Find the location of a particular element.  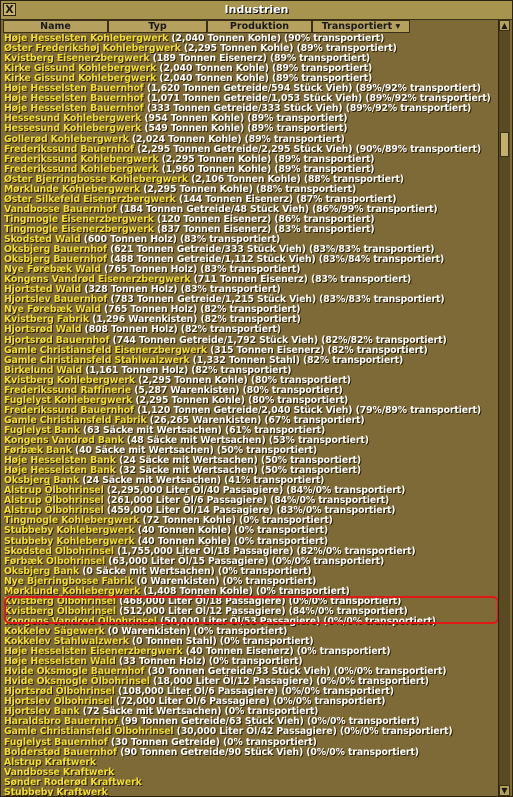

column-header-bar: Name Typ Produktion Transportiert ▾ is located at coordinates (251, 26).